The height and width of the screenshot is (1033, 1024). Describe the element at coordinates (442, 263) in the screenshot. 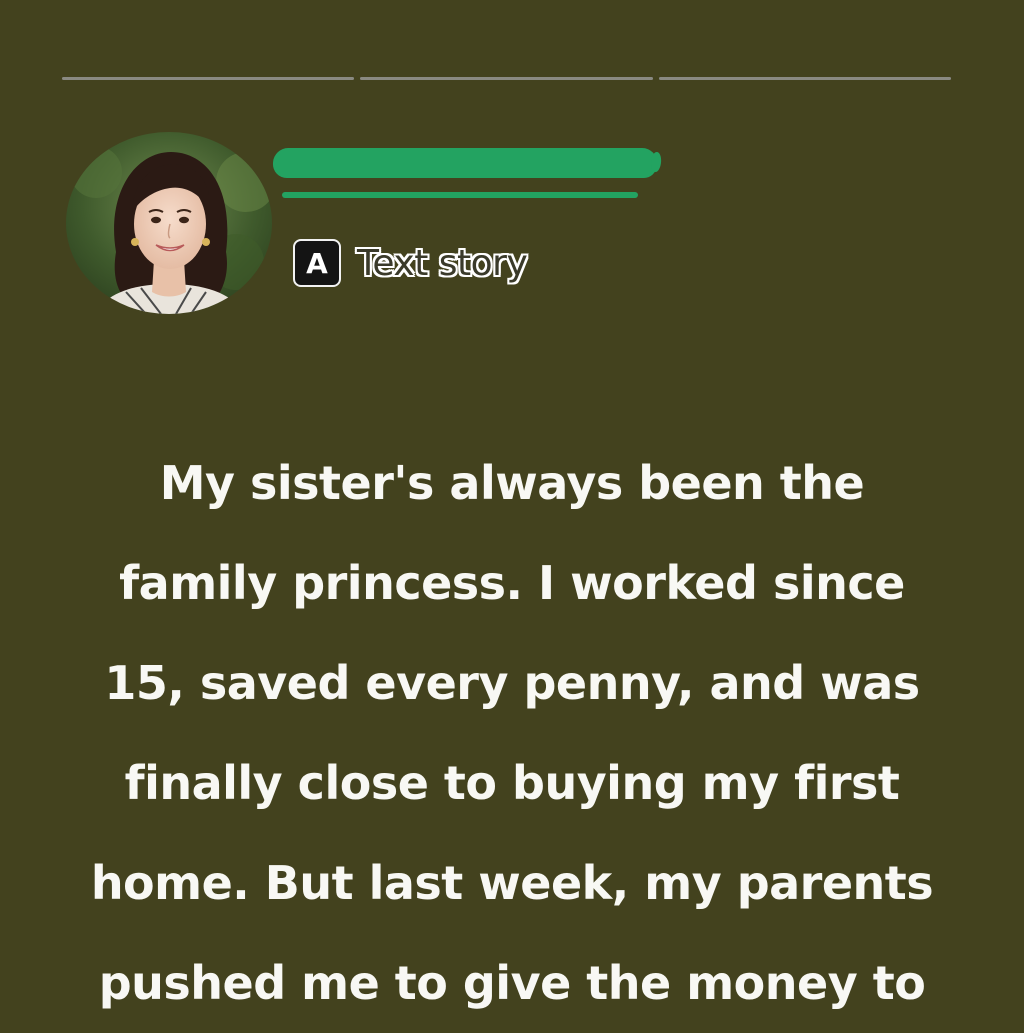

I see `story-type-label: Text story` at that location.